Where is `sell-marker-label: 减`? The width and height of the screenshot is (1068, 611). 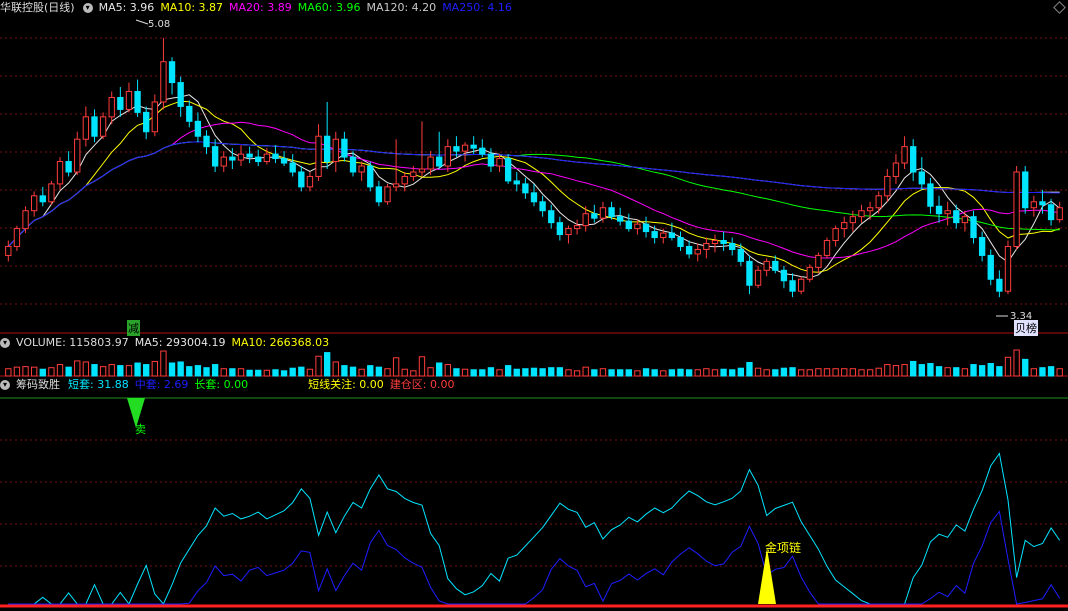 sell-marker-label: 减 is located at coordinates (133, 328).